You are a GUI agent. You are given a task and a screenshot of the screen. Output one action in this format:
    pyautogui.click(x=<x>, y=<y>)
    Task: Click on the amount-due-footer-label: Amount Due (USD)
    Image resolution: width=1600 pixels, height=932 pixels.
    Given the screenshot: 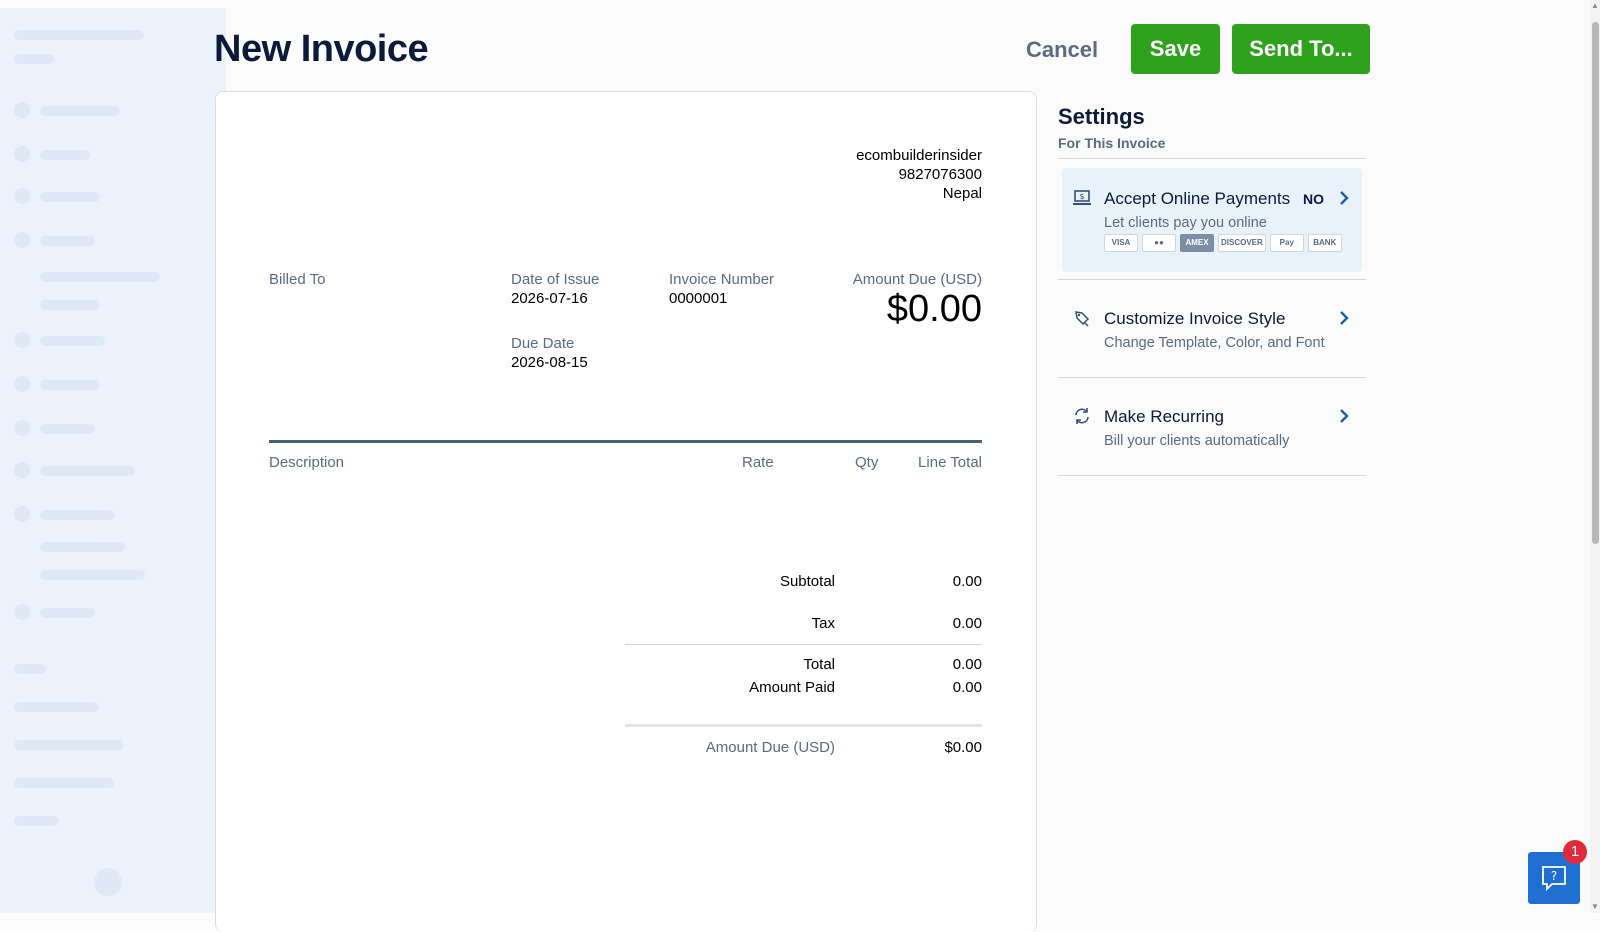 What is the action you would take?
    pyautogui.click(x=770, y=747)
    